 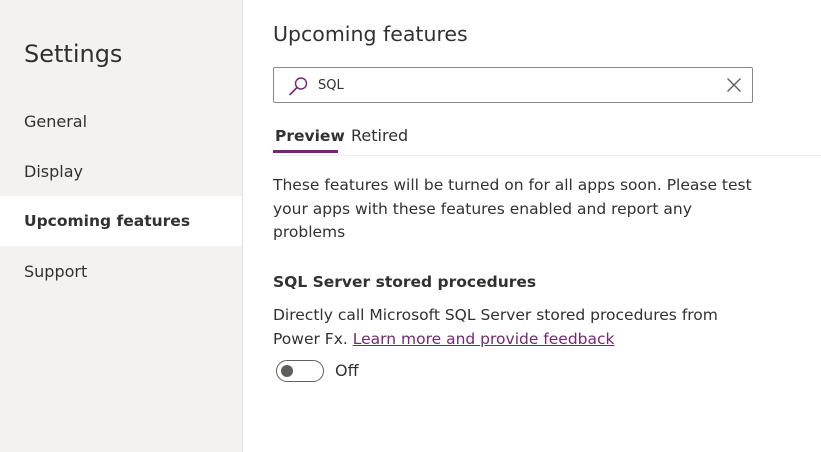 I want to click on page-title: Upcoming features, so click(x=370, y=34).